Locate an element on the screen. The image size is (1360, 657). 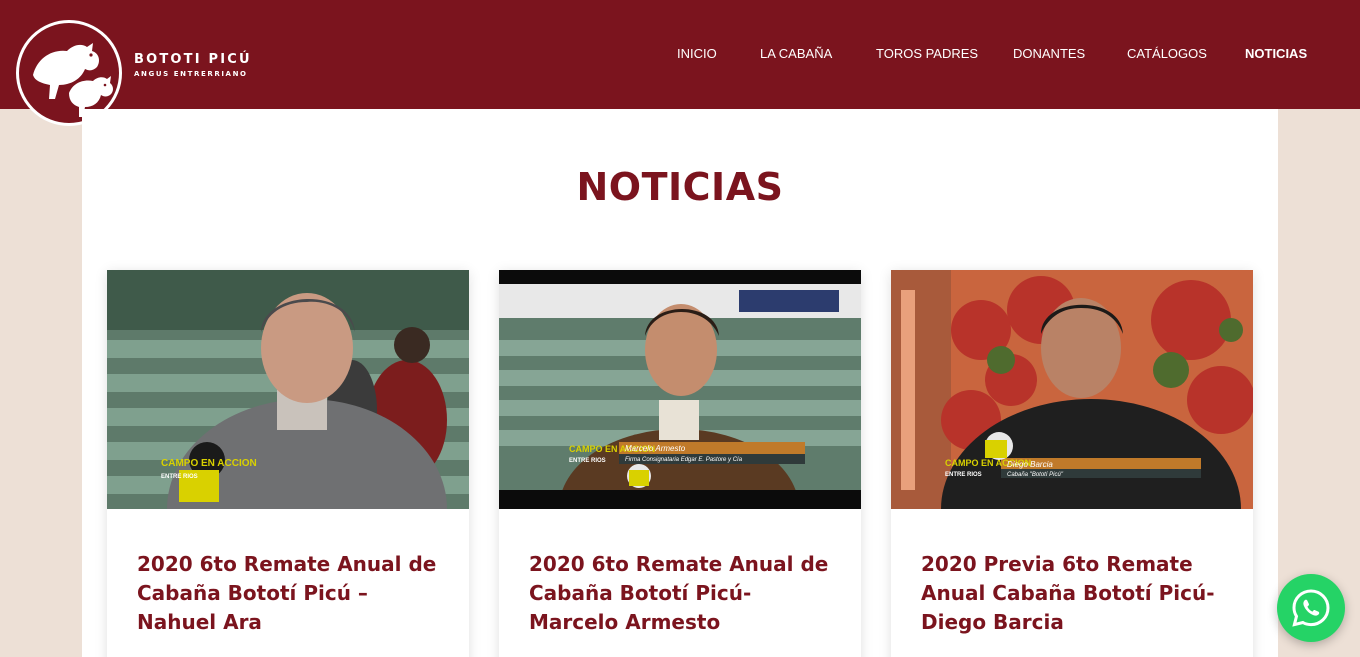
nav-item-toros-padres: TOROS PADRES is located at coordinates (927, 53).